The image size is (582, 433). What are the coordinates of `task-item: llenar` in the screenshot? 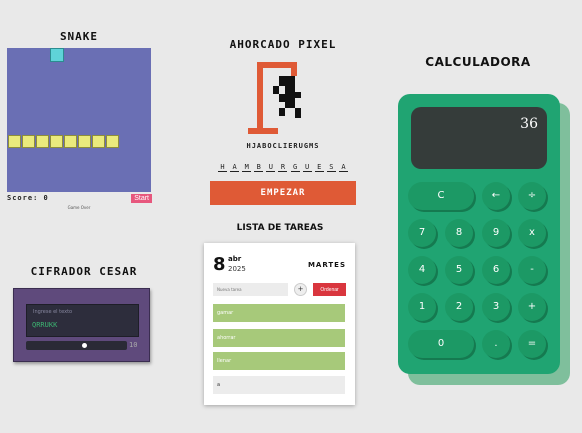 It's located at (279, 361).